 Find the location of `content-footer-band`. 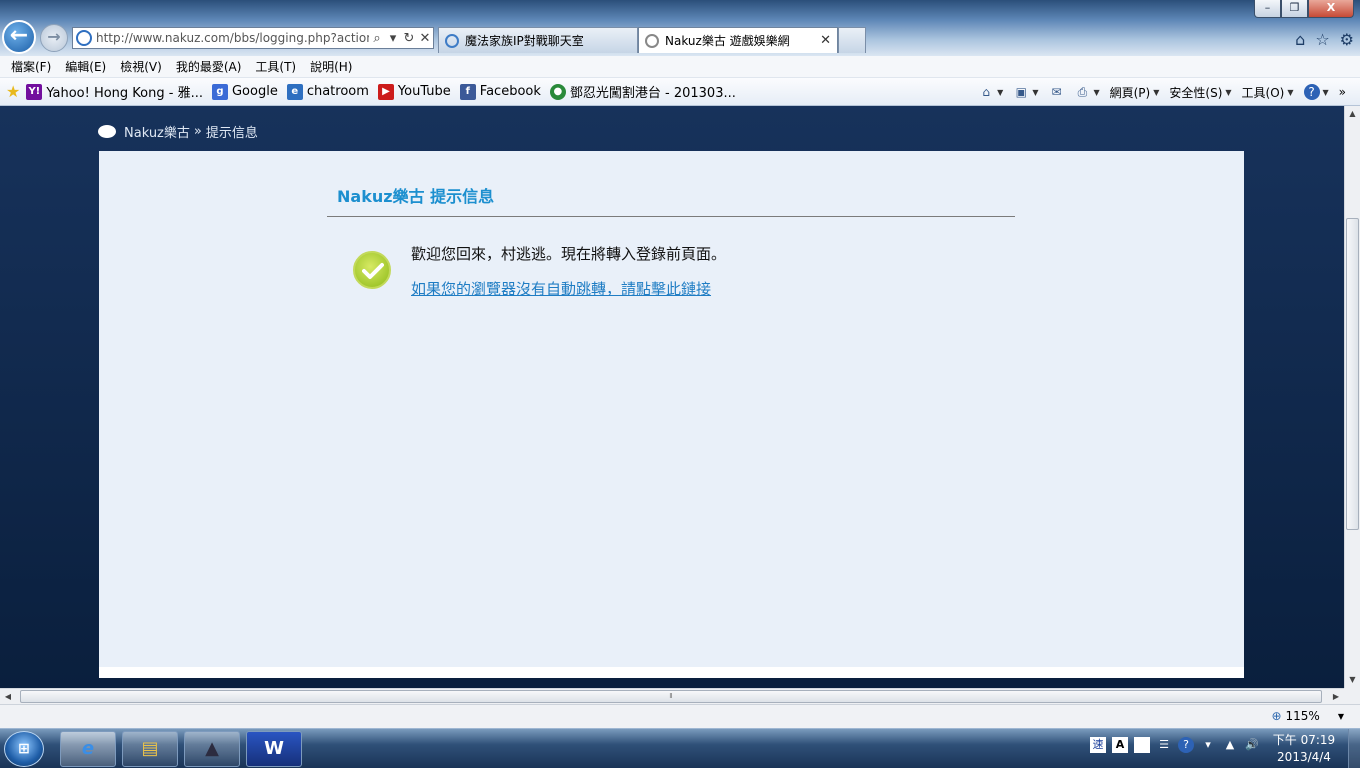

content-footer-band is located at coordinates (671, 672).